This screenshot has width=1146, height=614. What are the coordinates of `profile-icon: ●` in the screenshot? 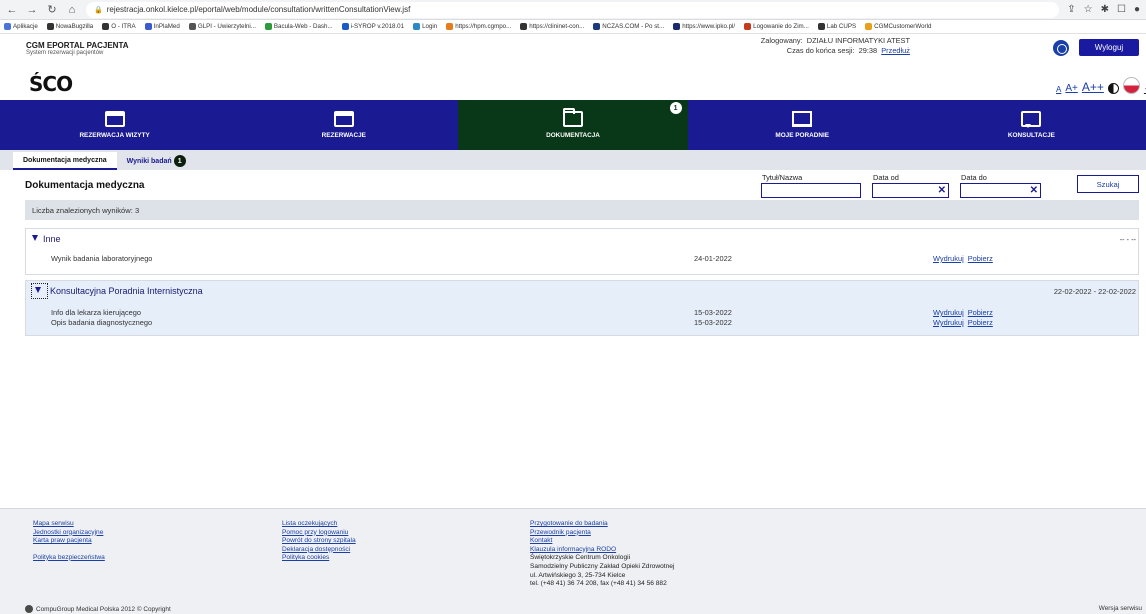 It's located at (1137, 9).